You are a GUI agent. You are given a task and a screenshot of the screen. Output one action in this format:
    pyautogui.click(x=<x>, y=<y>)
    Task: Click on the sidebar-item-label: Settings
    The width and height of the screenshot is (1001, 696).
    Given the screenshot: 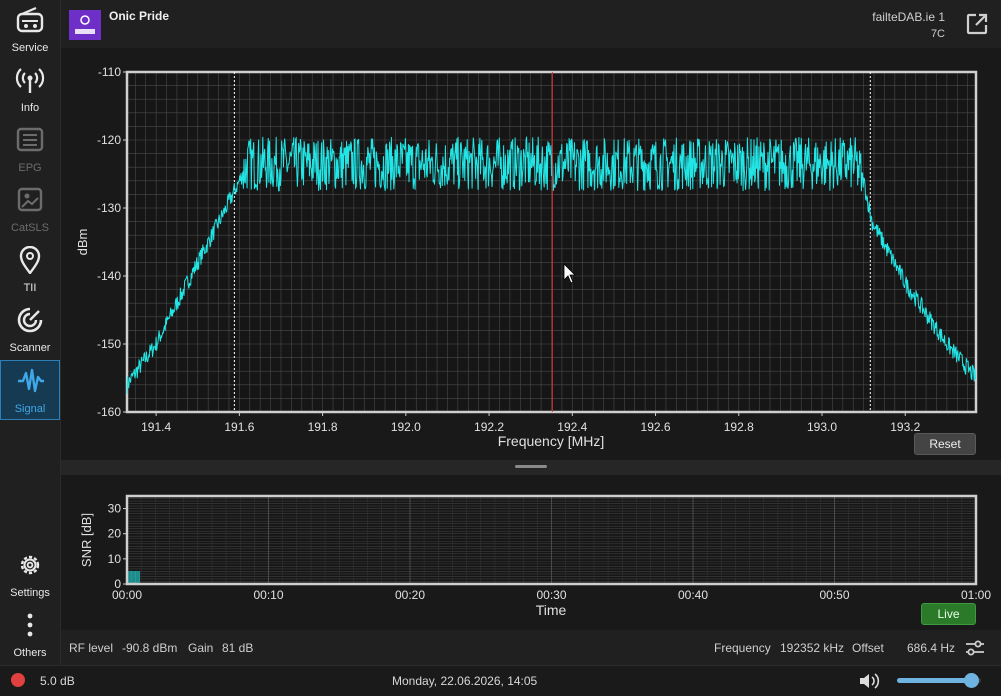 What is the action you would take?
    pyautogui.click(x=30, y=593)
    